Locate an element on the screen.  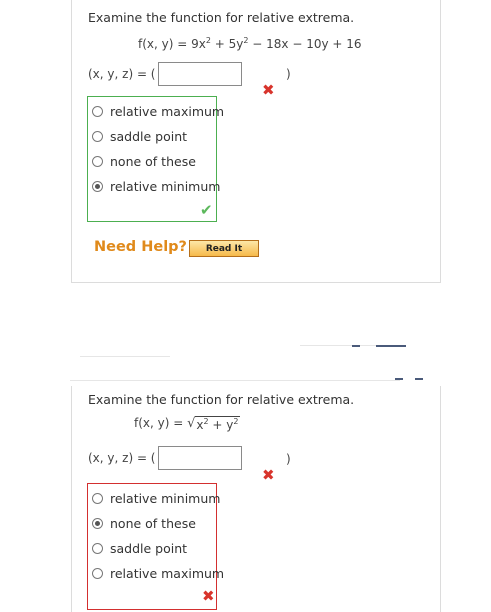
problem-1-answer-row: (x, y, z) = ( is located at coordinates (165, 74).